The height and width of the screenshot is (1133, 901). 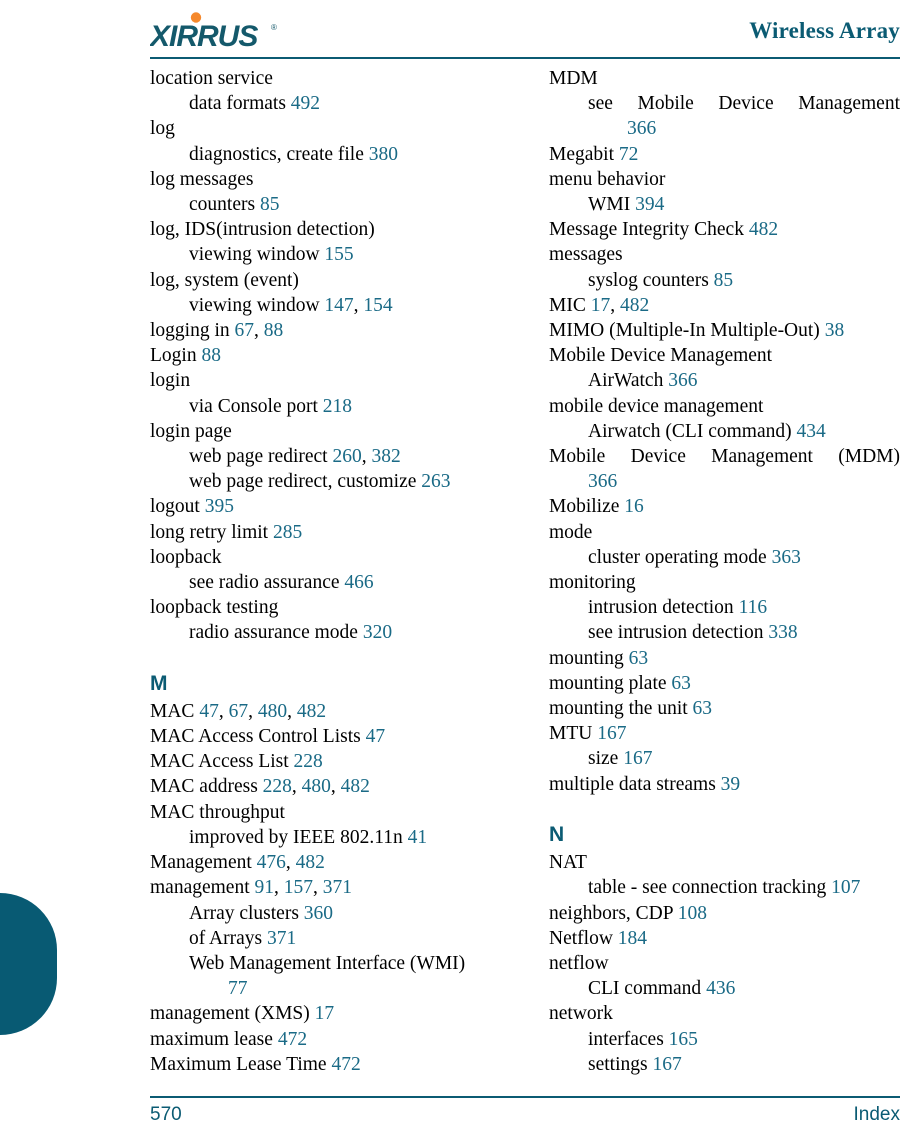 What do you see at coordinates (753, 607) in the screenshot?
I see `page-number-link: 116` at bounding box center [753, 607].